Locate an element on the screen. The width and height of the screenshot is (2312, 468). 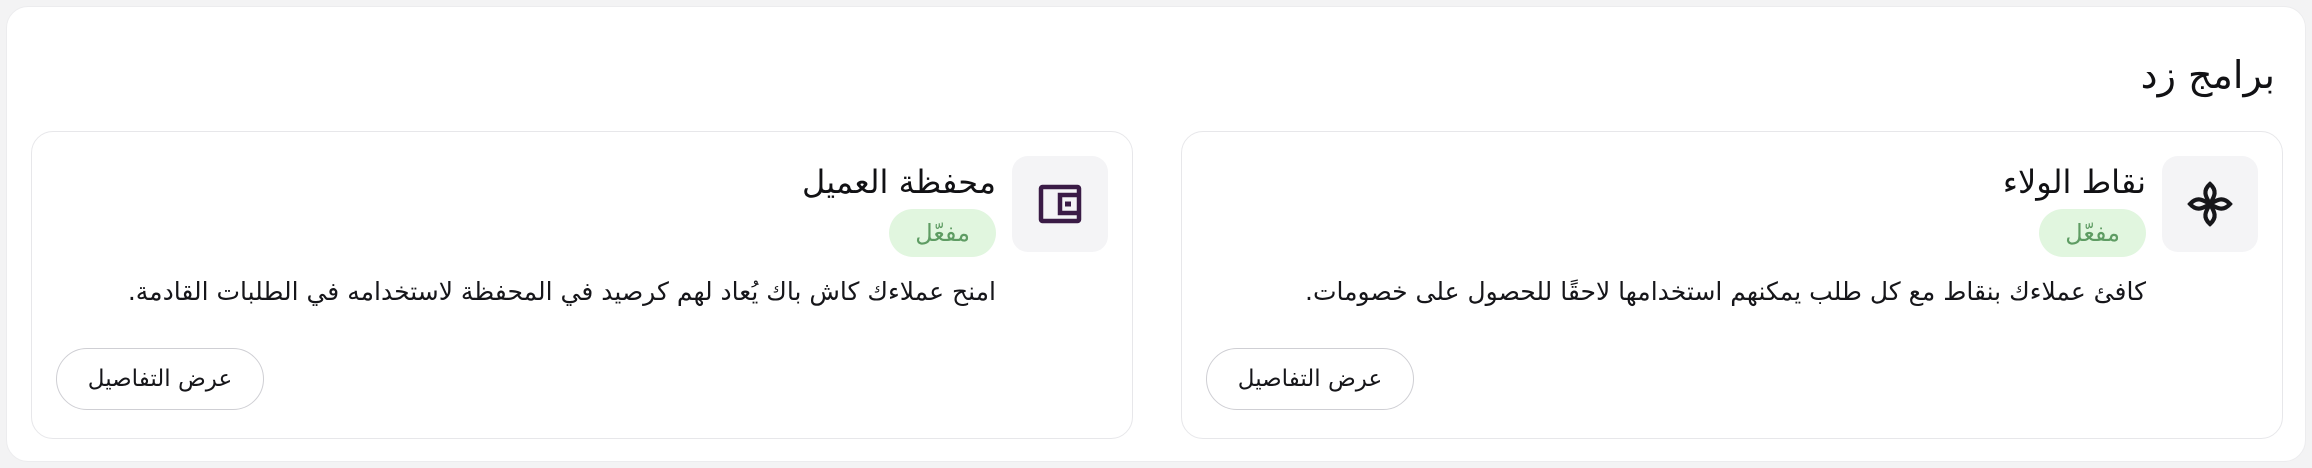
card-title: محفظة العميل is located at coordinates (898, 182).